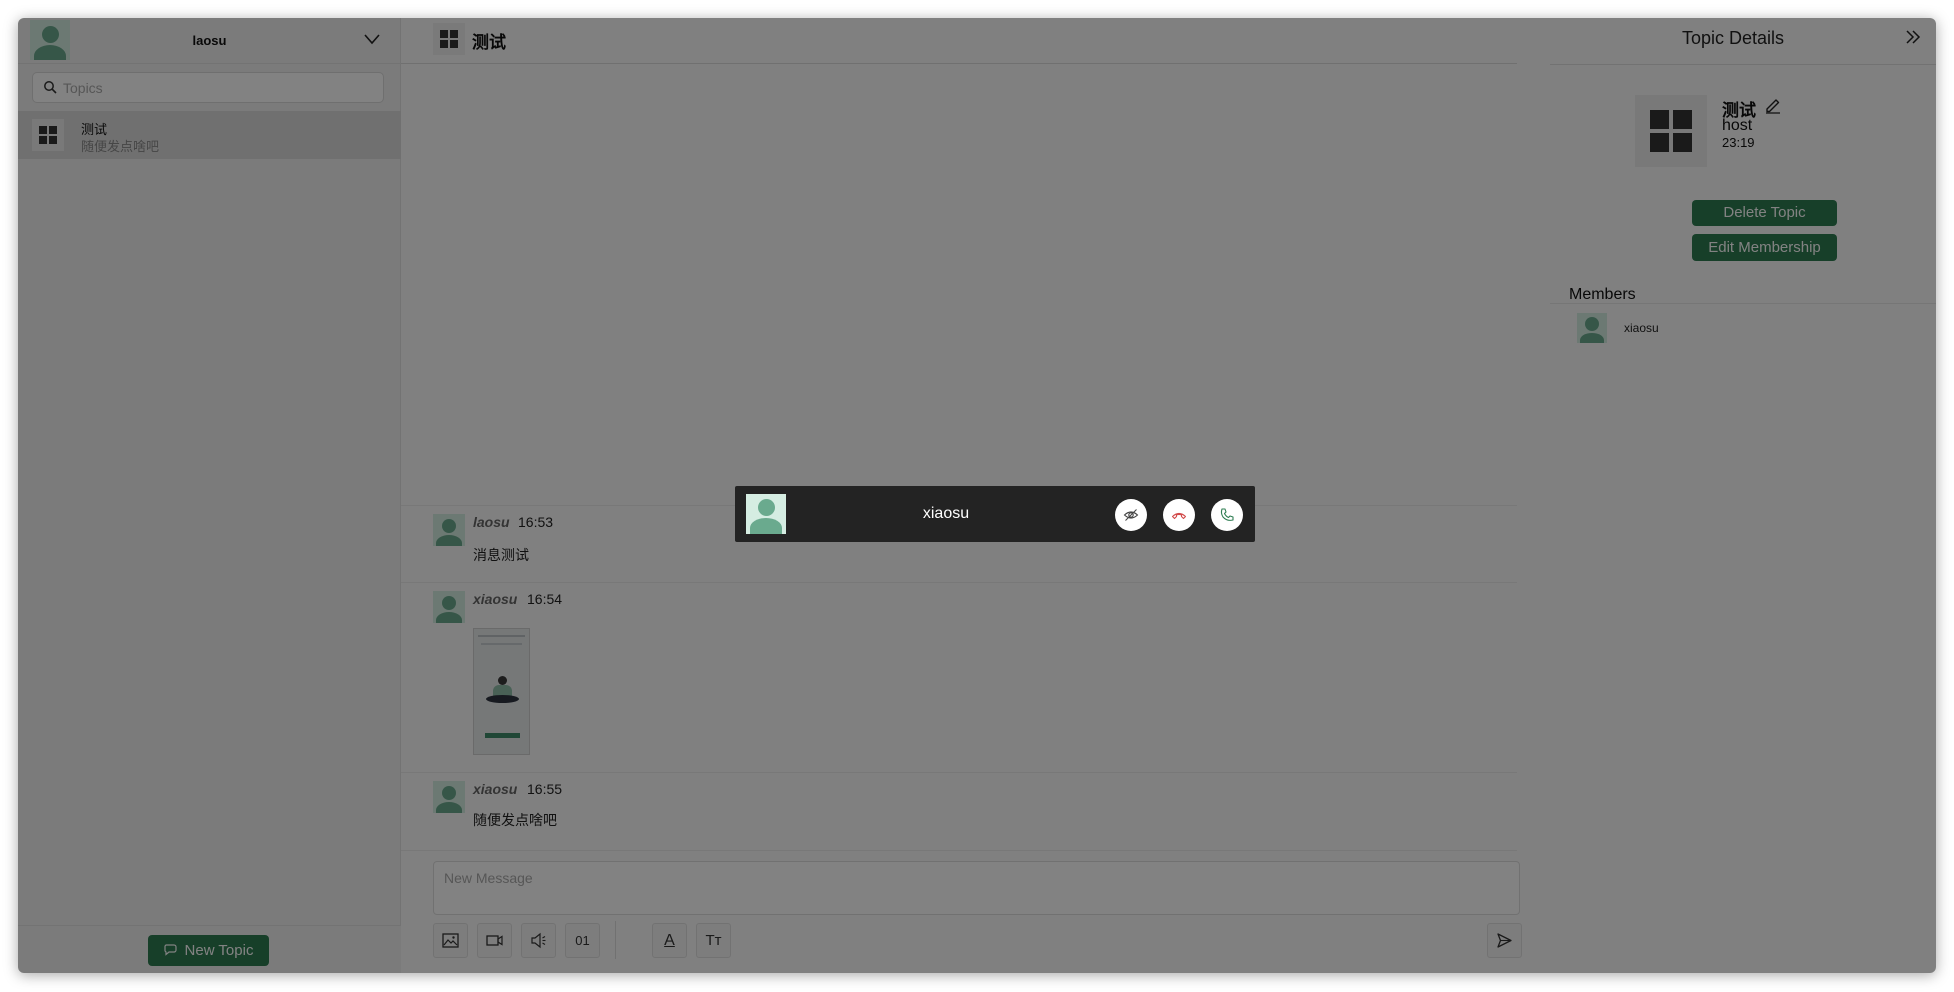  I want to click on answer-call-button, so click(1227, 515).